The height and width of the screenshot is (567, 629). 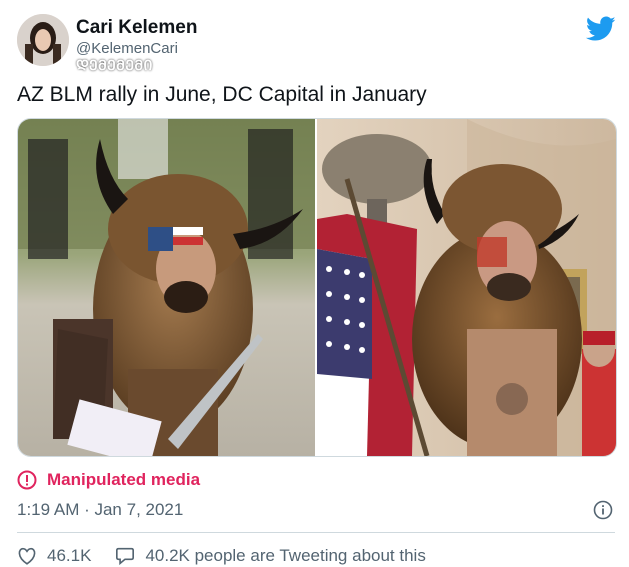 I want to click on tweet-timestamp: 1:19 AM · Jan 7, 2021, so click(x=100, y=510).